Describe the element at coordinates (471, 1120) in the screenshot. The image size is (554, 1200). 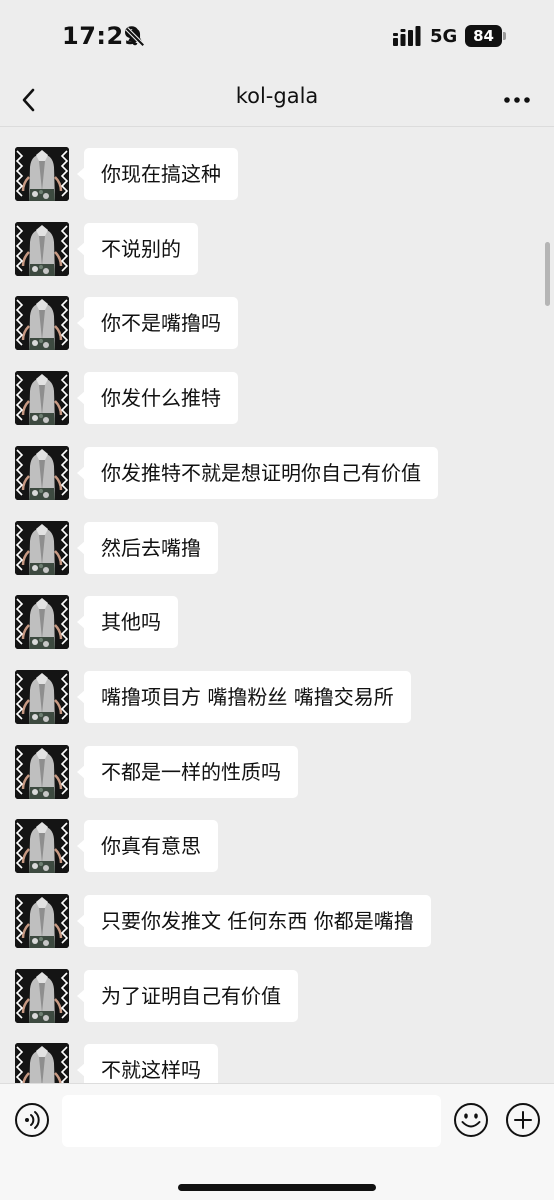
I see `emoji-icon` at that location.